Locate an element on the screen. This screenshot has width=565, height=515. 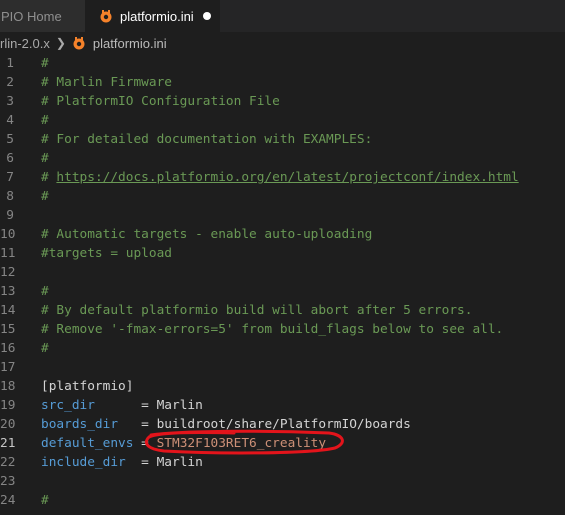
config-key: default_envs is located at coordinates (87, 443).